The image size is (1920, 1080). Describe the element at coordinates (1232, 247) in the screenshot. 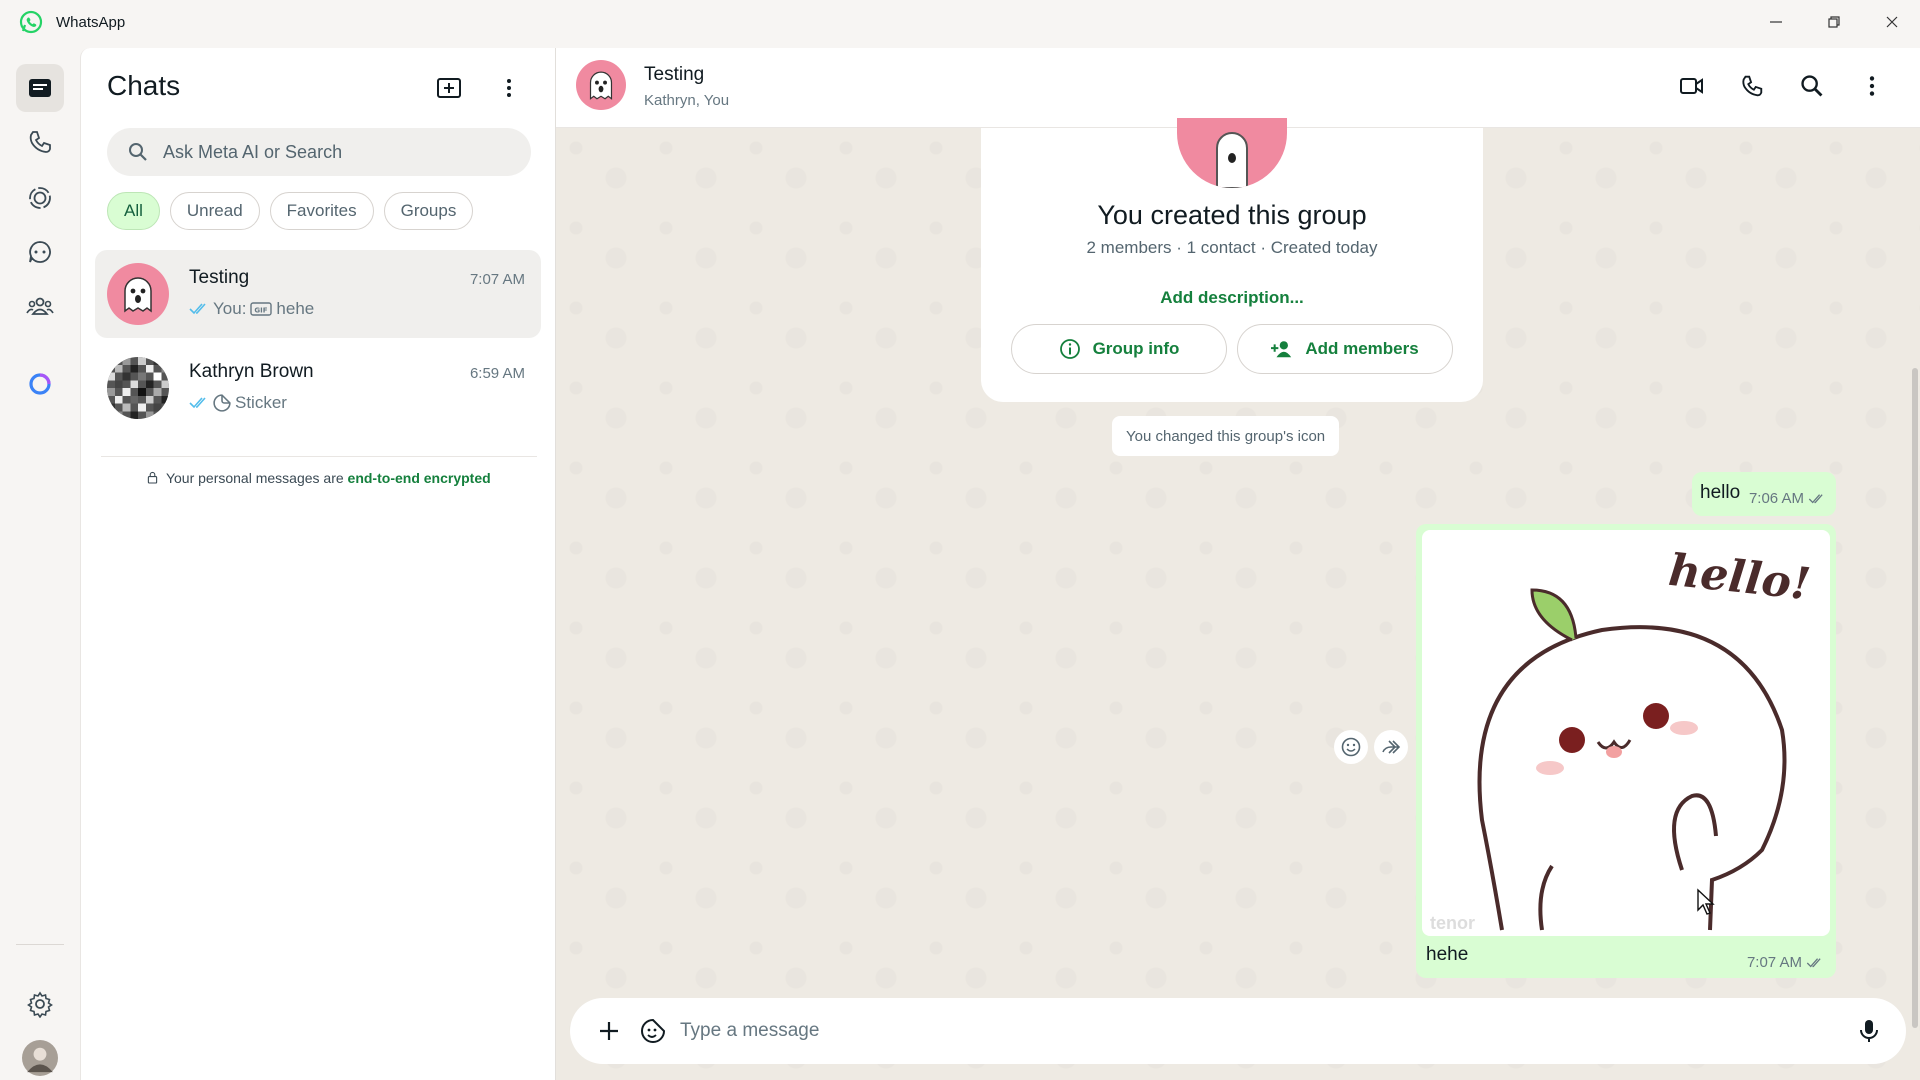

I see `group-created-subtitle: 2 members · 1 contact · Created today` at that location.